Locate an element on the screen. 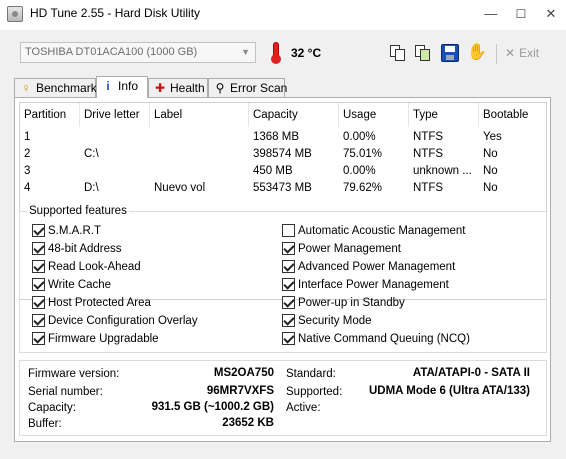  feature-security-mode: Security Mode is located at coordinates (327, 322).